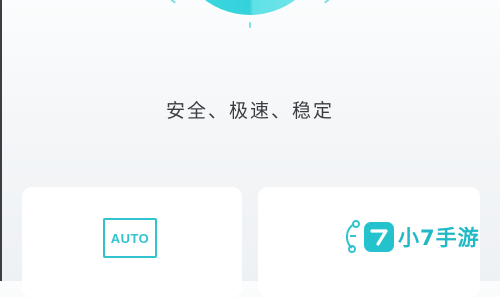 The width and height of the screenshot is (500, 297). Describe the element at coordinates (250, 20) in the screenshot. I see `speed-dial` at that location.